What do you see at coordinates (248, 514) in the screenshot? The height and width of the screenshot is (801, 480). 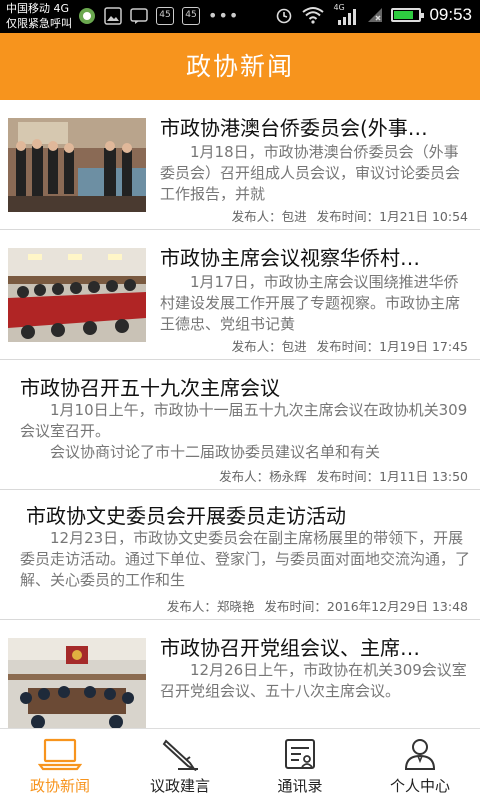 I see `news-title: 市政协文史委员会开展委员走访活动` at bounding box center [248, 514].